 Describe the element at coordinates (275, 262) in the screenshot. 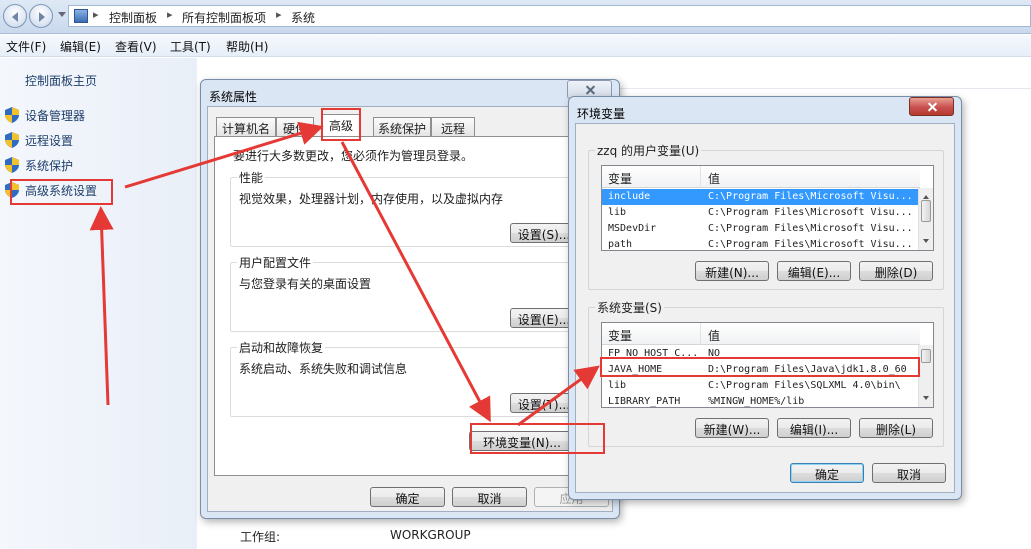

I see `group-title: 用户配置文件` at that location.